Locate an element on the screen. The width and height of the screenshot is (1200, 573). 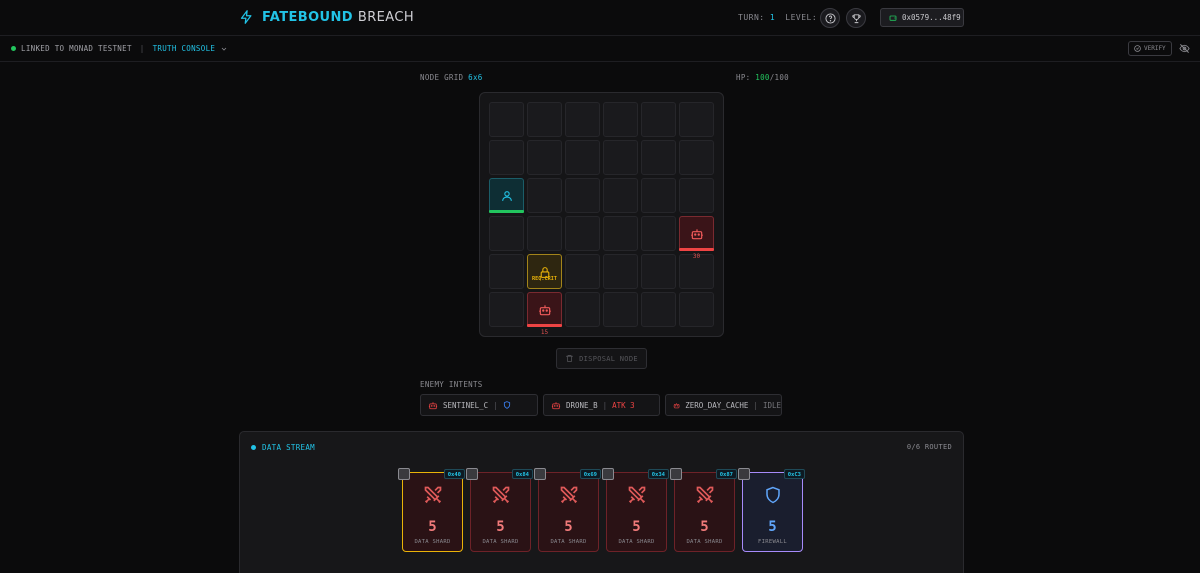
wallet-icon is located at coordinates (893, 18).